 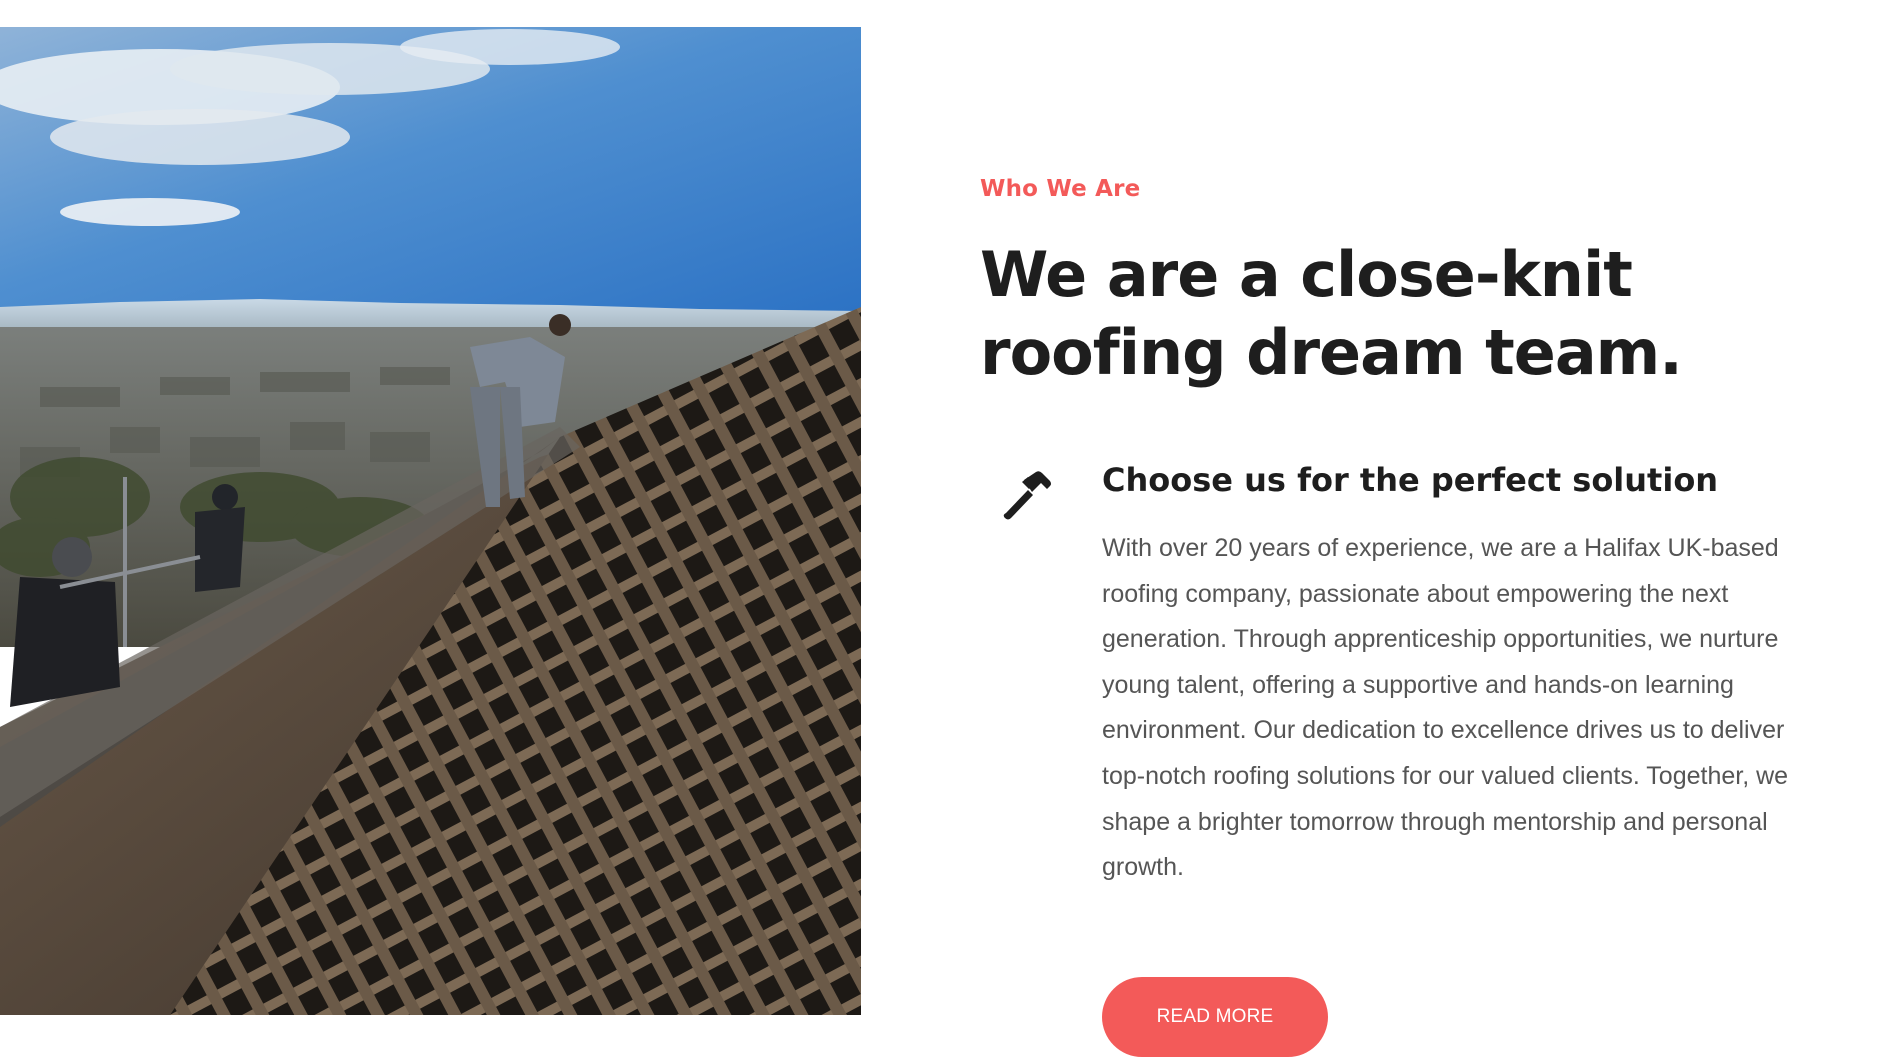 What do you see at coordinates (1410, 480) in the screenshot?
I see `feature-title: Choose us for the perfect solution` at bounding box center [1410, 480].